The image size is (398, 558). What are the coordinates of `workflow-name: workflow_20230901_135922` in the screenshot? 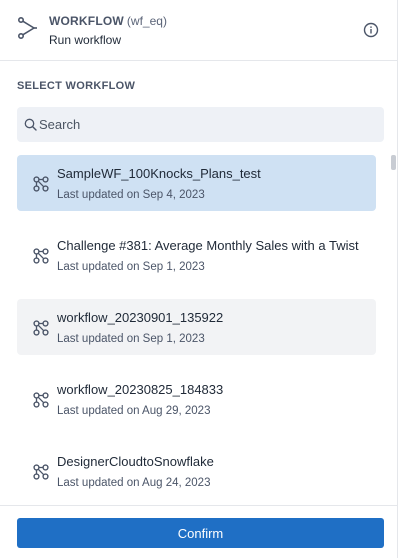 It's located at (140, 317).